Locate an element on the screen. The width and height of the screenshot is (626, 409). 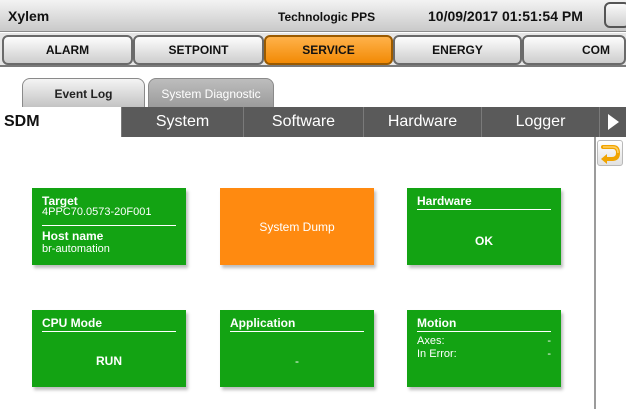
axes-label: Axes: is located at coordinates (431, 341).